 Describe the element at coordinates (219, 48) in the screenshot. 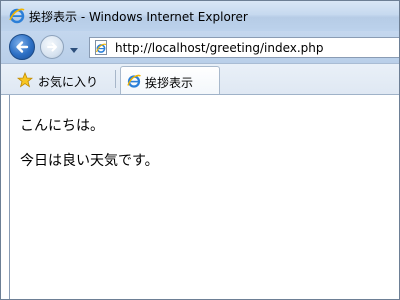

I see `address-url: http://localhost/greeting/index.php` at that location.